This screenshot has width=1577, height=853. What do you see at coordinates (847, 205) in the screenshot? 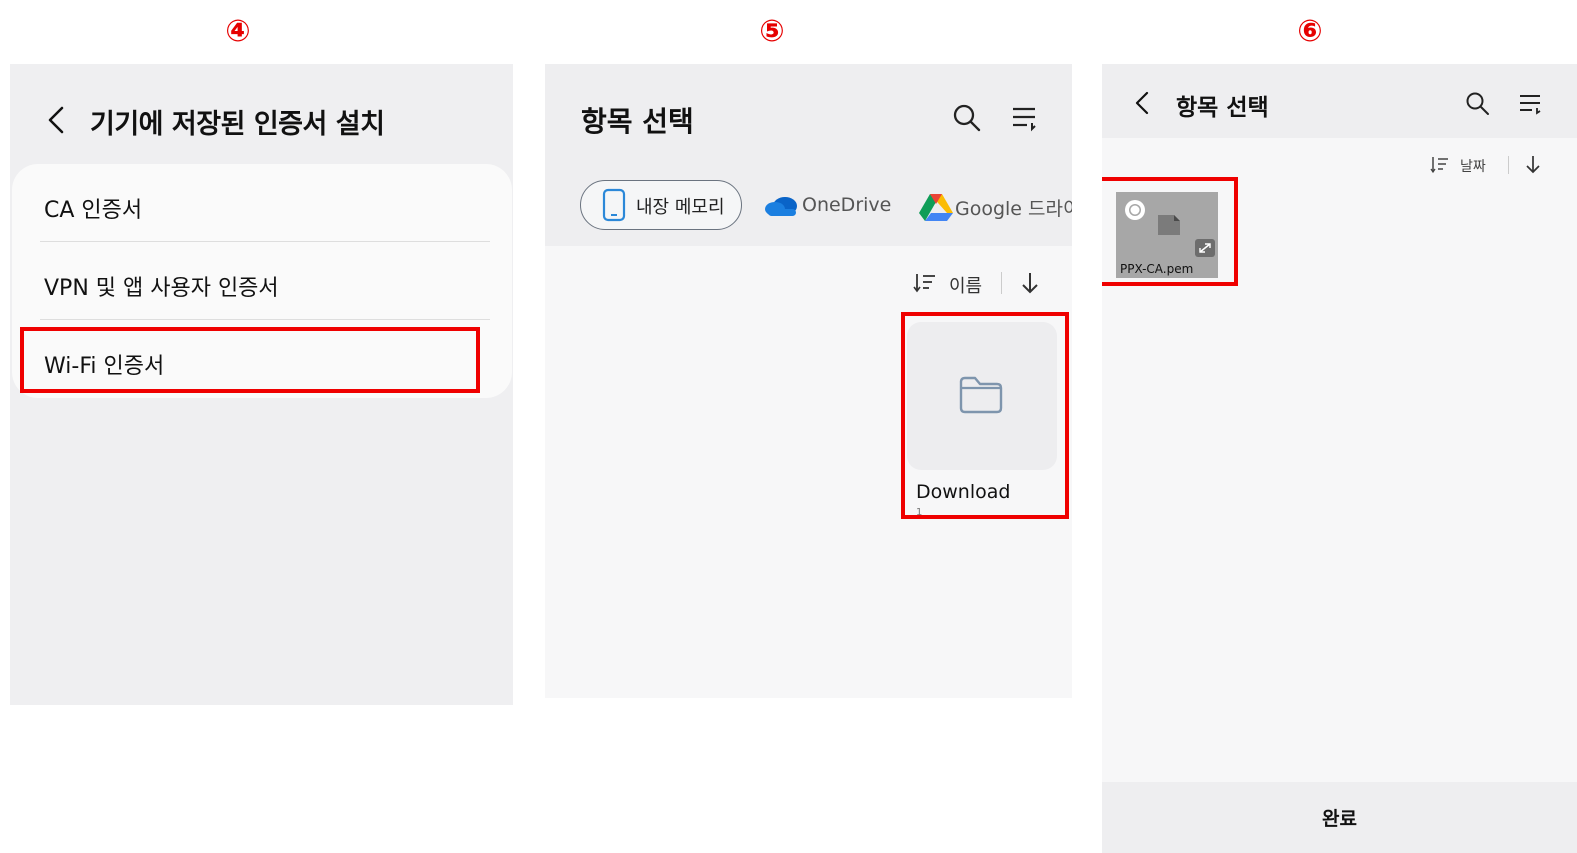
I see `source-label: OneDrive` at bounding box center [847, 205].